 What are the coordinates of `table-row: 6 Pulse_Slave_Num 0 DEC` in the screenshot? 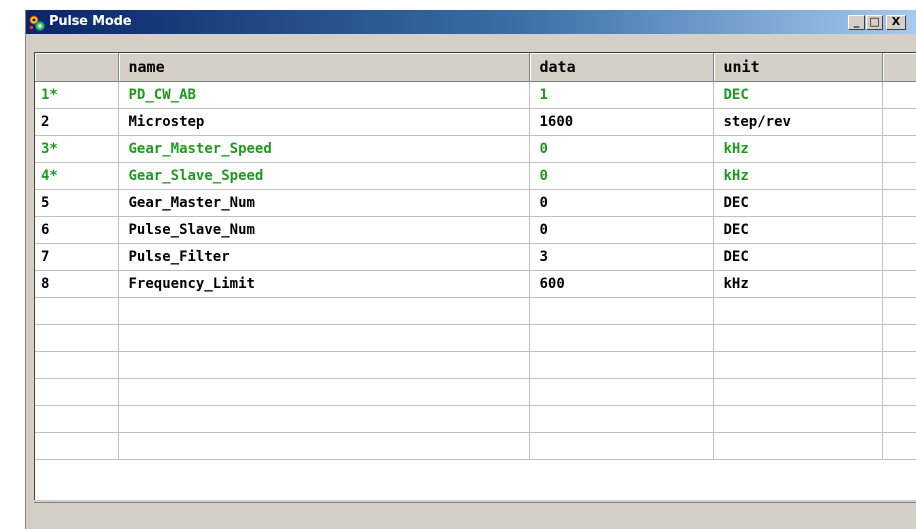 It's located at (475, 230).